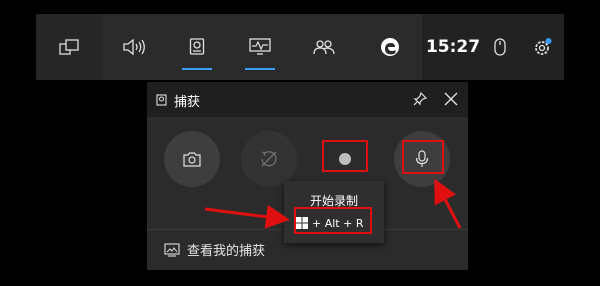  I want to click on arrow-to-microphone, so click(448, 203).